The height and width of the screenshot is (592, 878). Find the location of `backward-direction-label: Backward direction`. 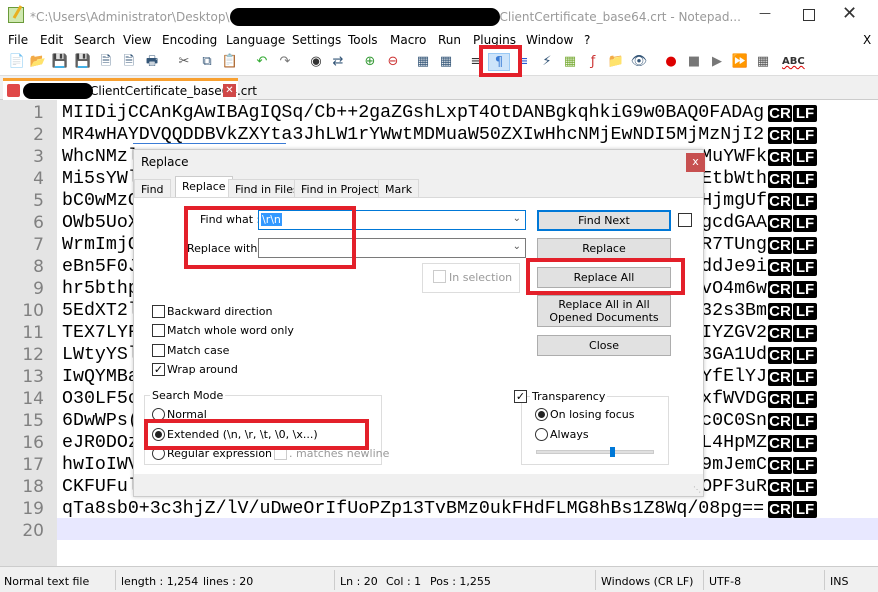

backward-direction-label: Backward direction is located at coordinates (220, 311).